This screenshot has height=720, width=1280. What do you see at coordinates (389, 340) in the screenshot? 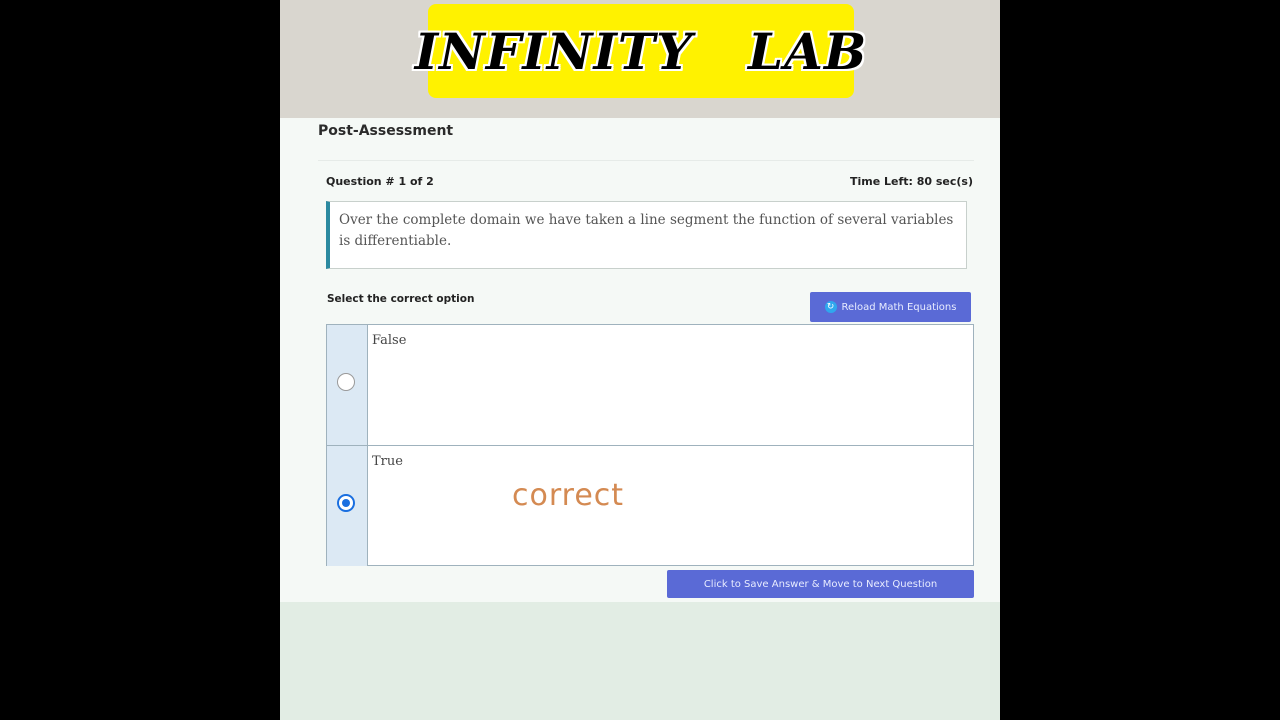
I see `option-label: False` at bounding box center [389, 340].